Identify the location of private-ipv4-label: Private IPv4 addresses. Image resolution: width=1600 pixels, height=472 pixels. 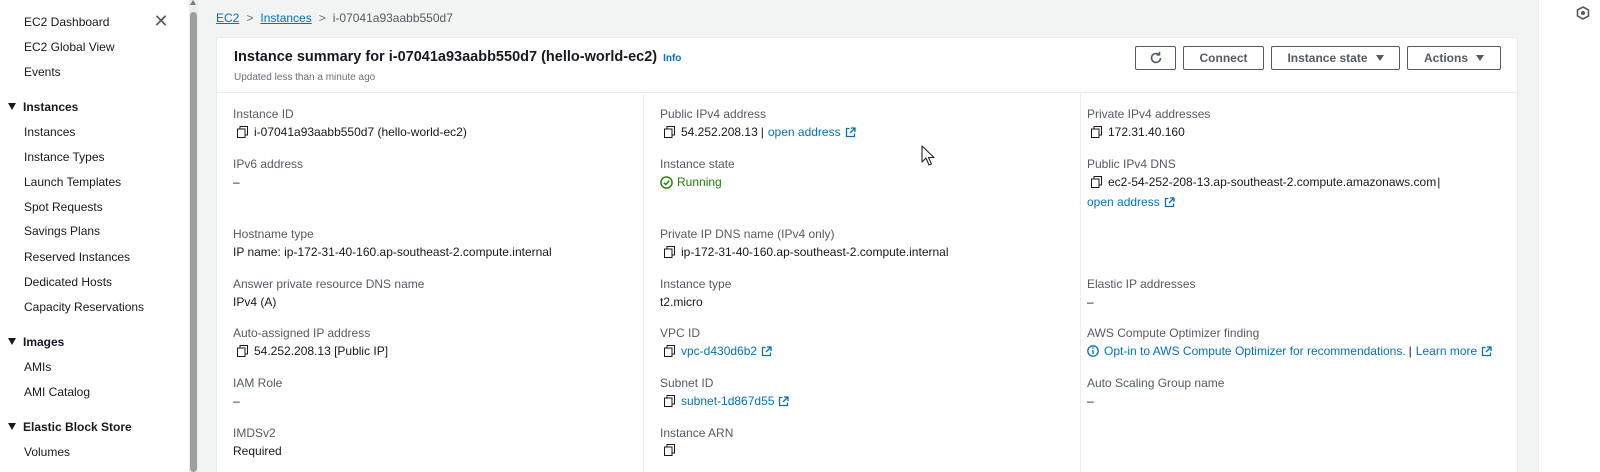
(1149, 114).